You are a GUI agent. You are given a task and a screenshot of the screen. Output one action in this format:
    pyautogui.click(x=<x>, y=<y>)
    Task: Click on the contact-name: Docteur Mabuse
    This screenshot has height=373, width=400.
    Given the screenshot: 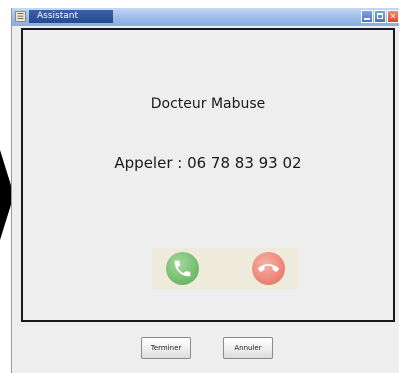 What is the action you would take?
    pyautogui.click(x=208, y=104)
    